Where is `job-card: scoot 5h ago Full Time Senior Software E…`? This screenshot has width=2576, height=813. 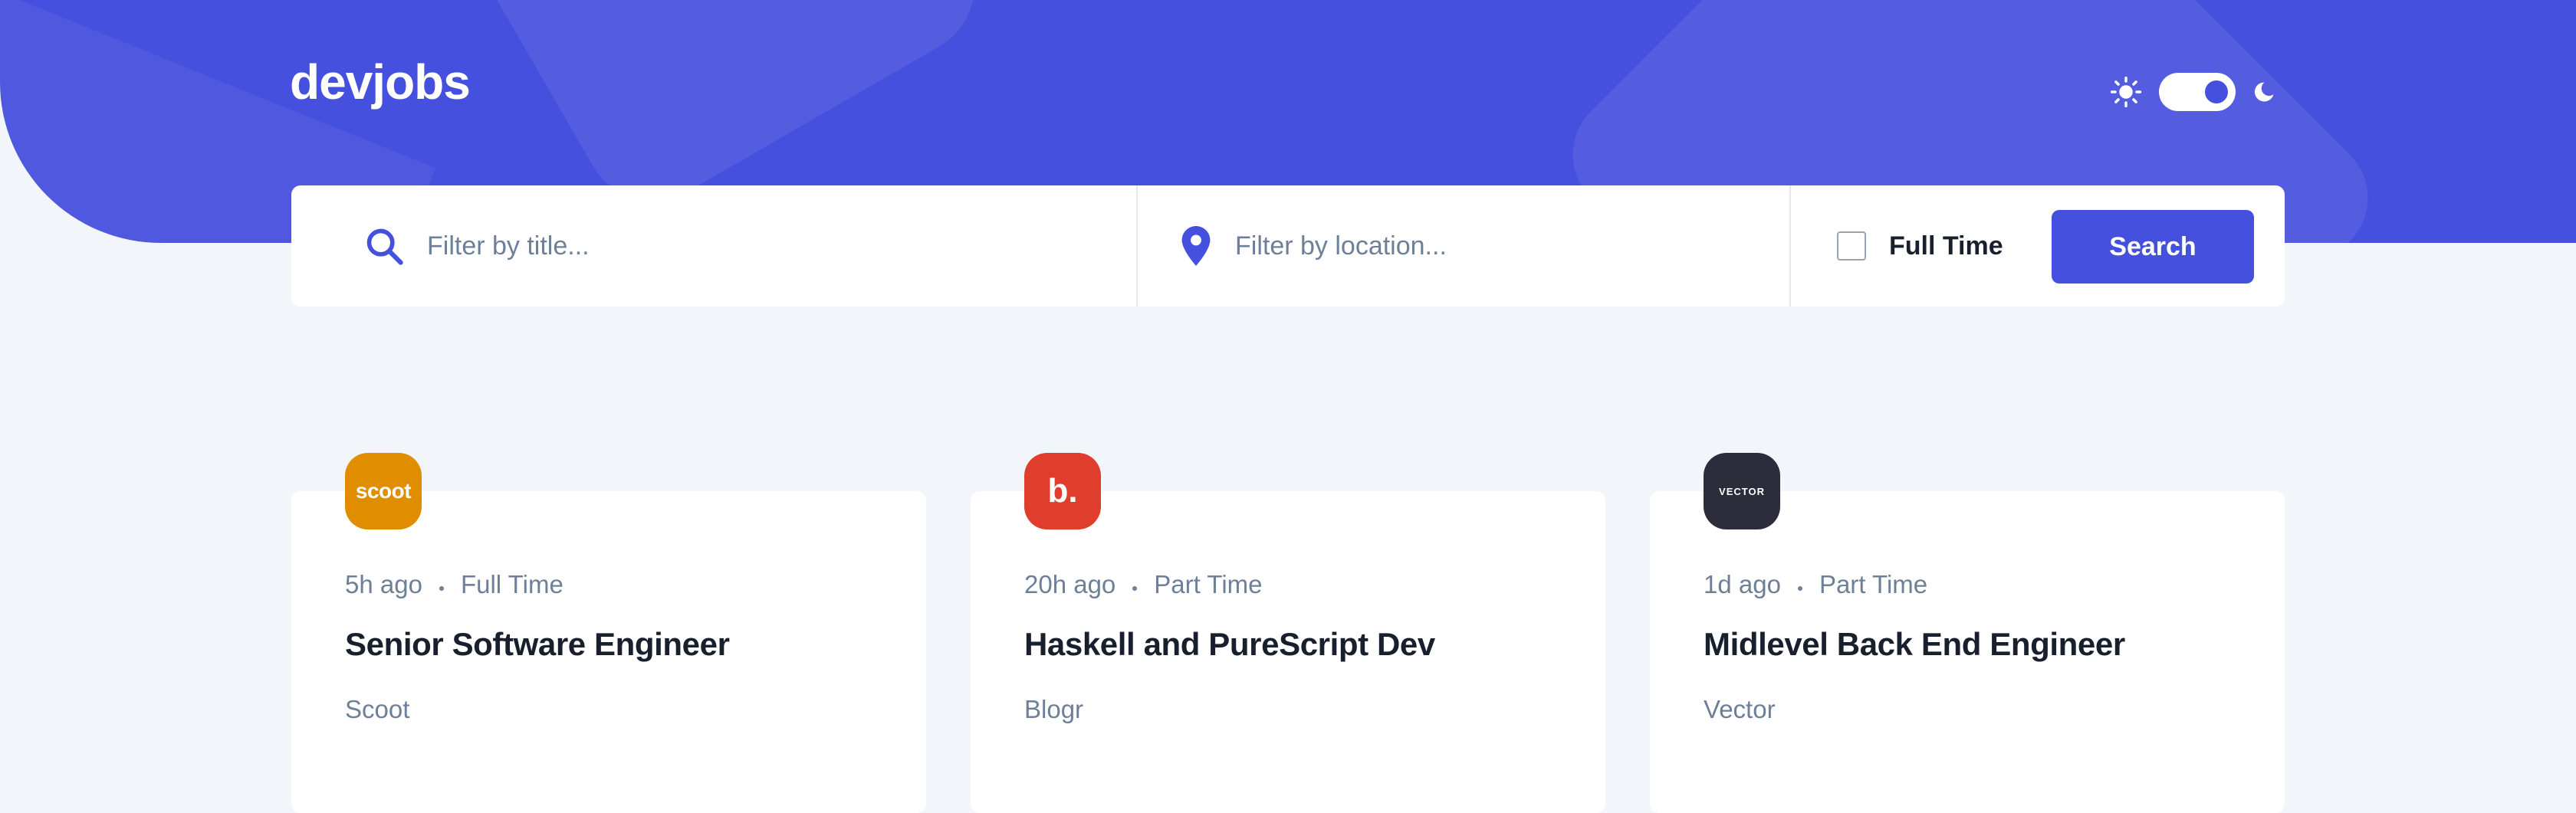
job-card: scoot 5h ago Full Time Senior Software E… is located at coordinates (608, 633).